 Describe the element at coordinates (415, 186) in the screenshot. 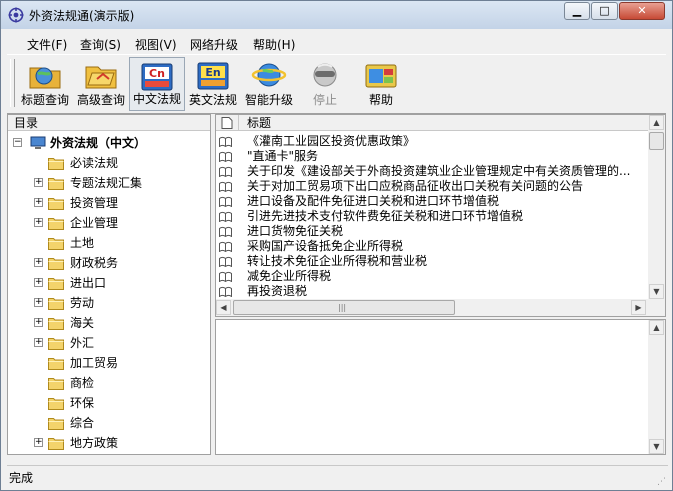

I see `list-item-title: 关于对加工贸易项下出口应税商品征收出口关税有关问题的公告` at that location.